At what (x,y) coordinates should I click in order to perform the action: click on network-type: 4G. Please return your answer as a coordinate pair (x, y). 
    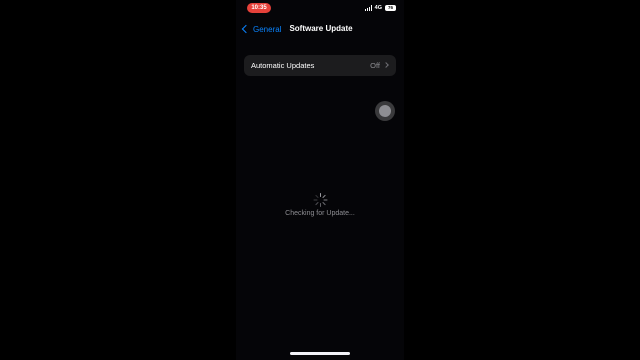
    Looking at the image, I should click on (378, 8).